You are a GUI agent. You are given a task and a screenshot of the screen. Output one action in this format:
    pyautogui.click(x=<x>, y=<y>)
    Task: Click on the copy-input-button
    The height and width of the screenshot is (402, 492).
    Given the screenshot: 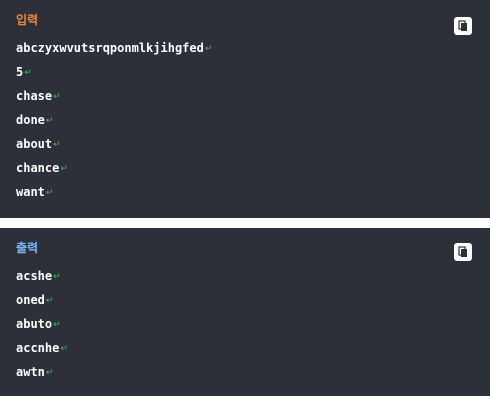 What is the action you would take?
    pyautogui.click(x=463, y=26)
    